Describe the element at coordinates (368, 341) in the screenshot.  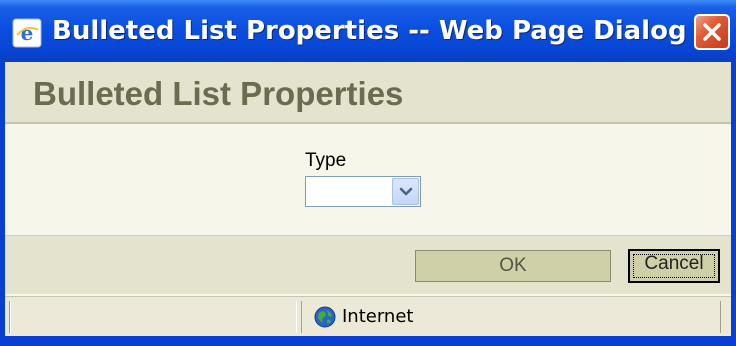
I see `window-frame-bottom` at that location.